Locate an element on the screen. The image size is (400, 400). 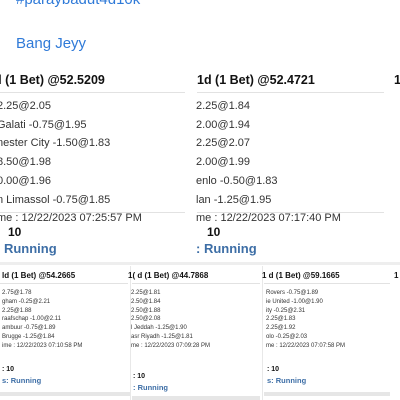
bet-line: 2.50@1.84 is located at coordinates (146, 301).